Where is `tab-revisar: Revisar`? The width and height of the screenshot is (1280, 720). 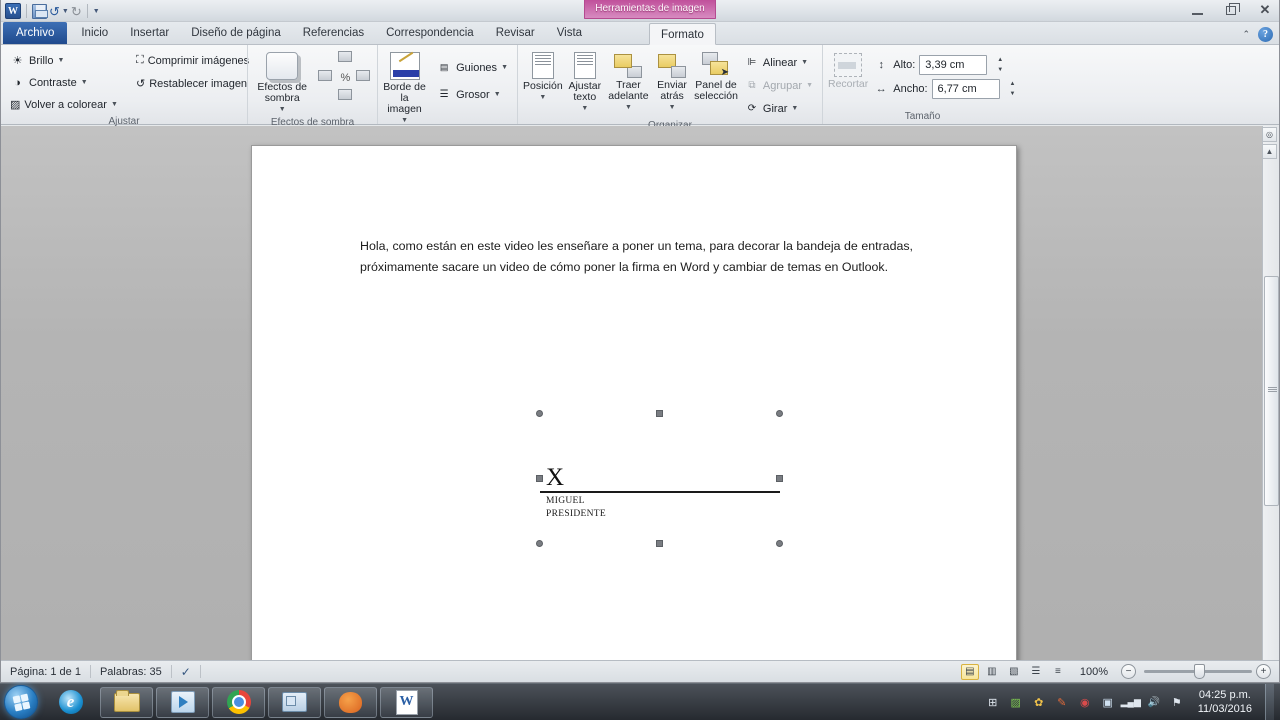
tab-revisar: Revisar is located at coordinates (515, 33).